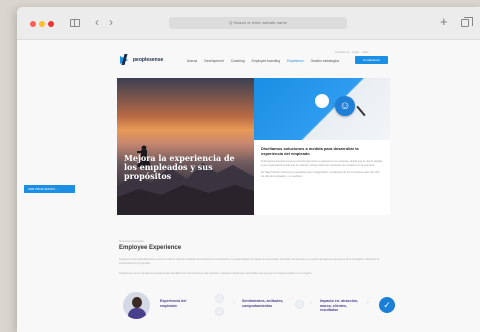  I want to click on close-window-icon, so click(33, 24).